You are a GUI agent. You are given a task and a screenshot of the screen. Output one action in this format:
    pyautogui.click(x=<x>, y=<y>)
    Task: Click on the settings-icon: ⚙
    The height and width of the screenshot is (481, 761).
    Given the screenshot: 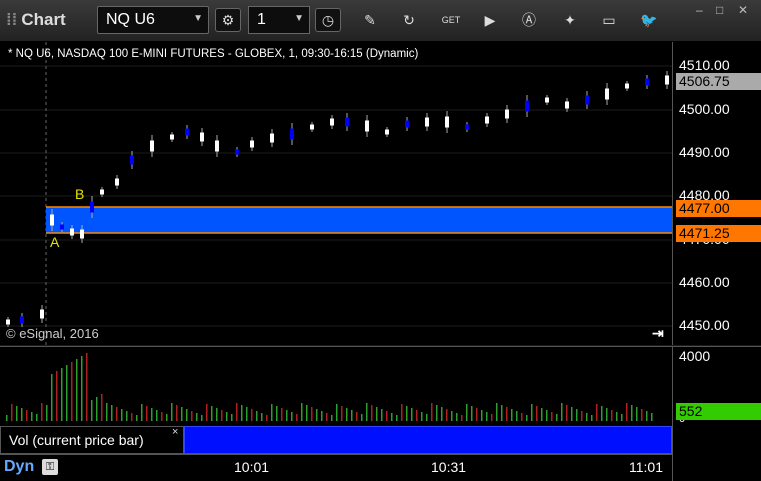 What is the action you would take?
    pyautogui.click(x=228, y=19)
    